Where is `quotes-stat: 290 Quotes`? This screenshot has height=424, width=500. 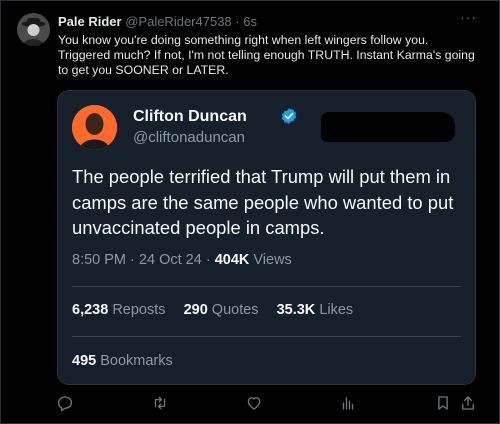
quotes-stat: 290 Quotes is located at coordinates (223, 310).